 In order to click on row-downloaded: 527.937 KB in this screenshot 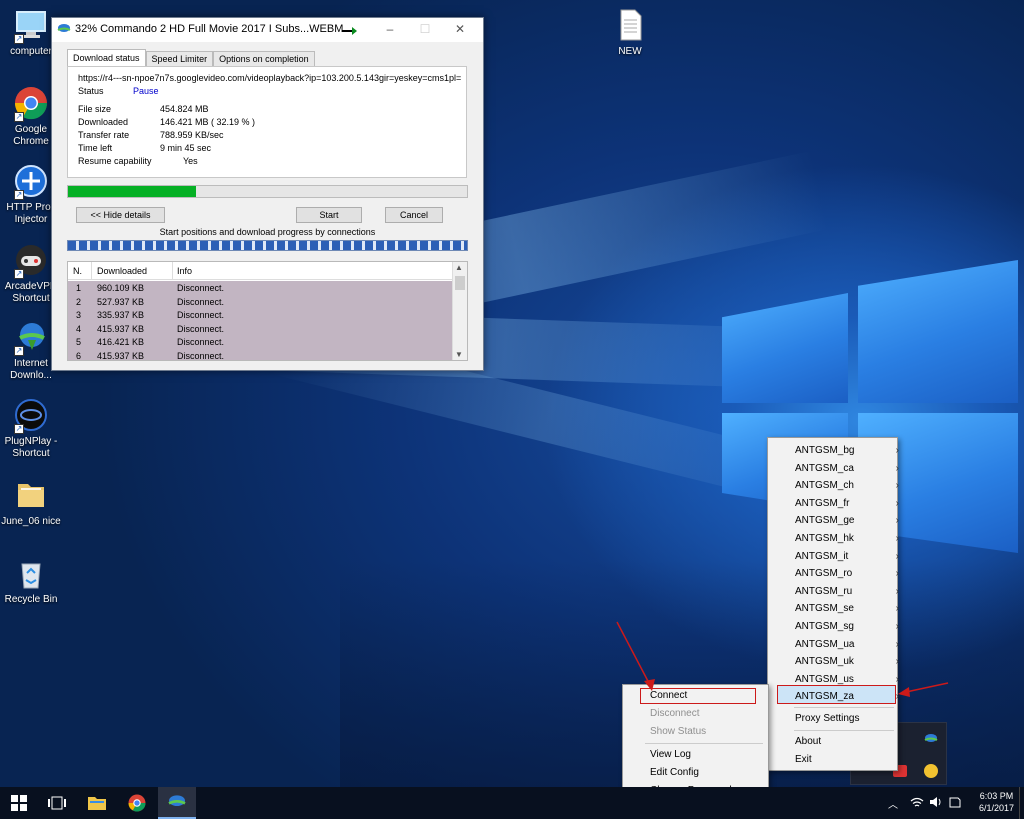, I will do `click(121, 301)`.